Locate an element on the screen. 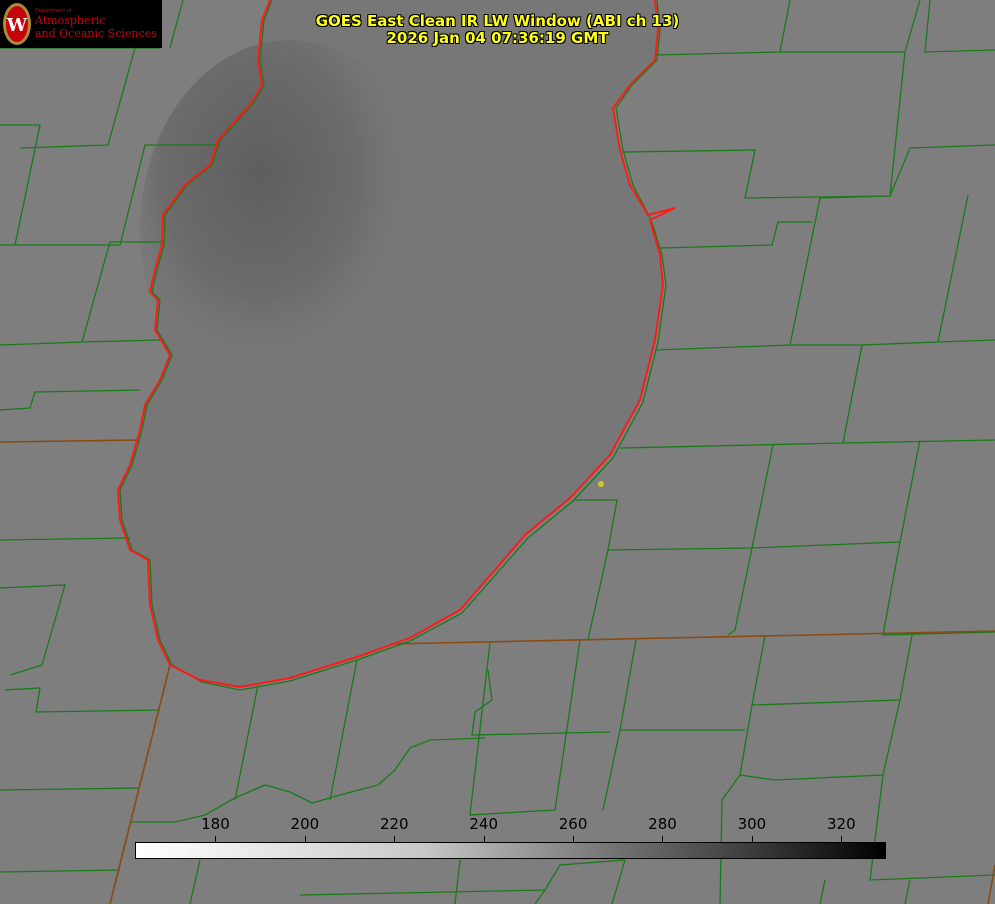  svg-text: W is located at coordinates (17, 25).